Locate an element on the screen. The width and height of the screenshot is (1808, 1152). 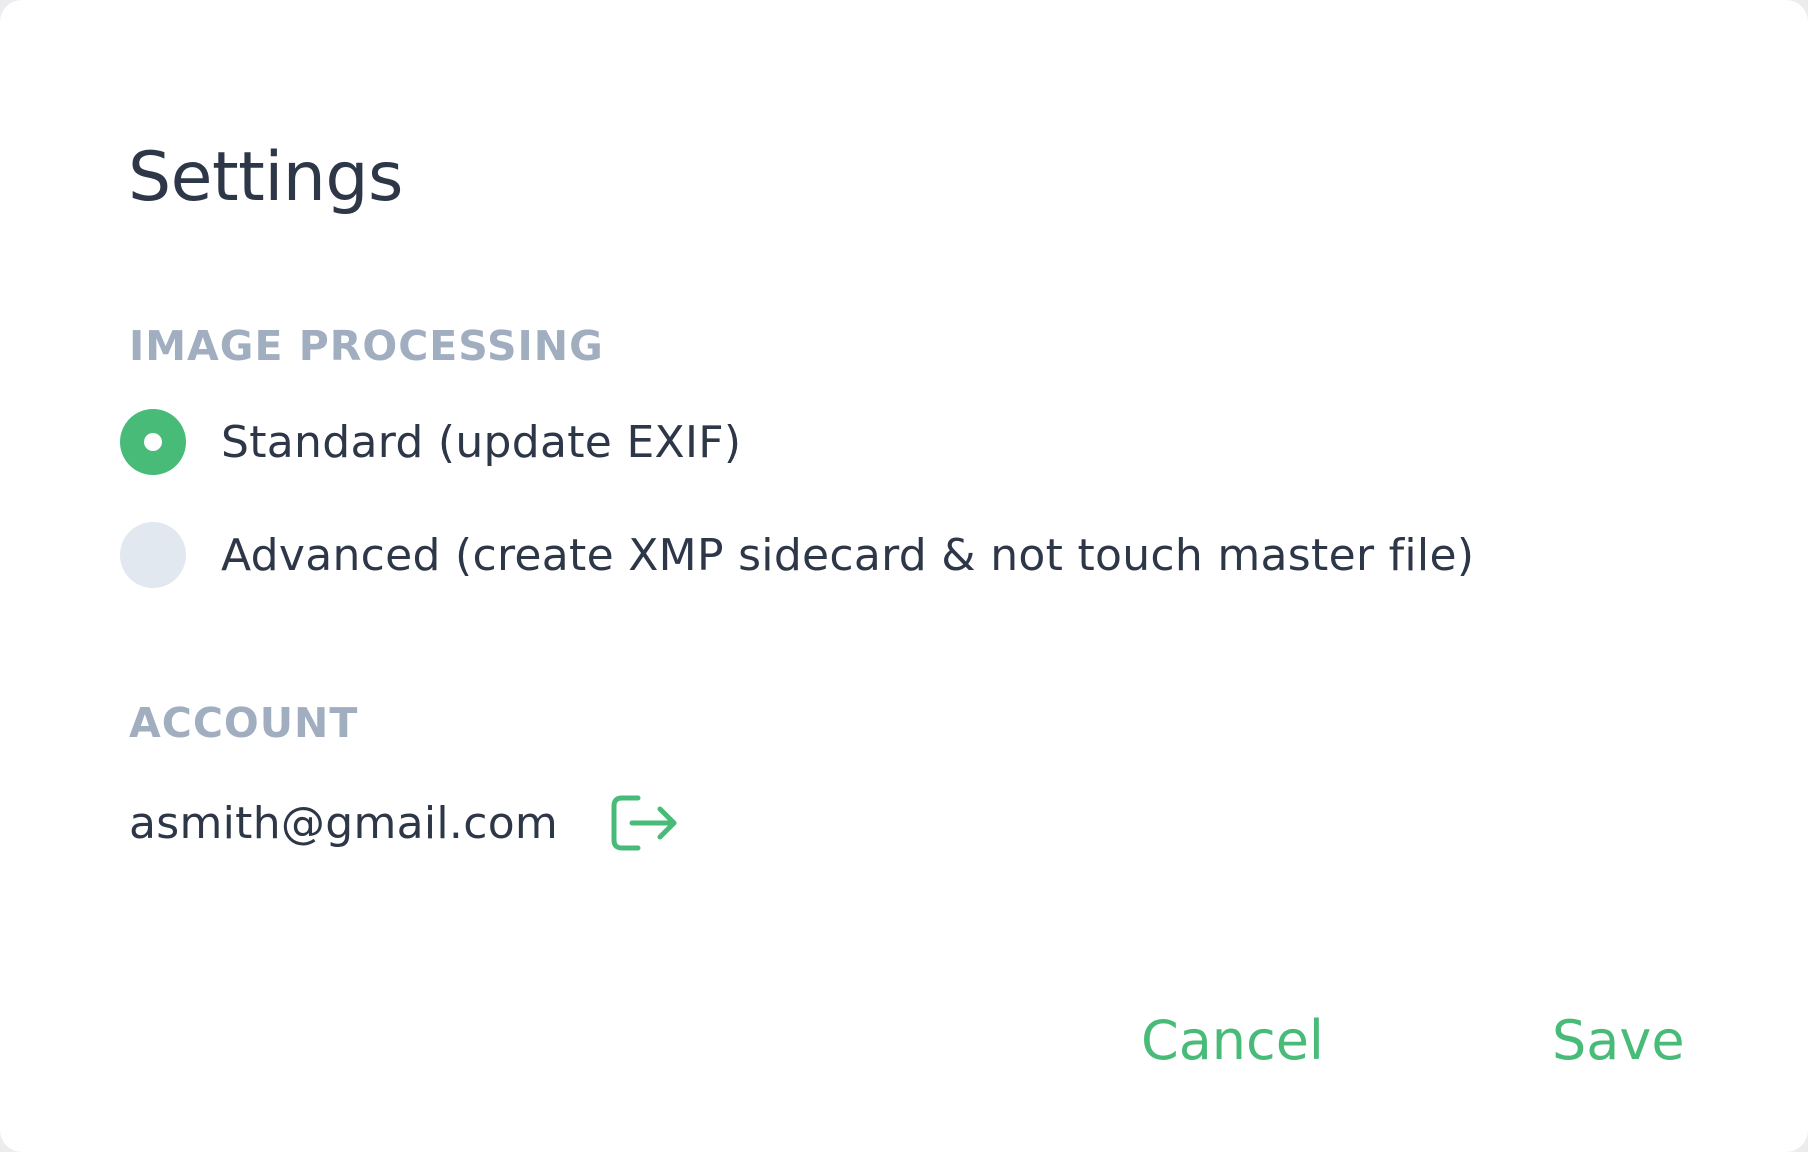
logout-icon is located at coordinates (644, 823).